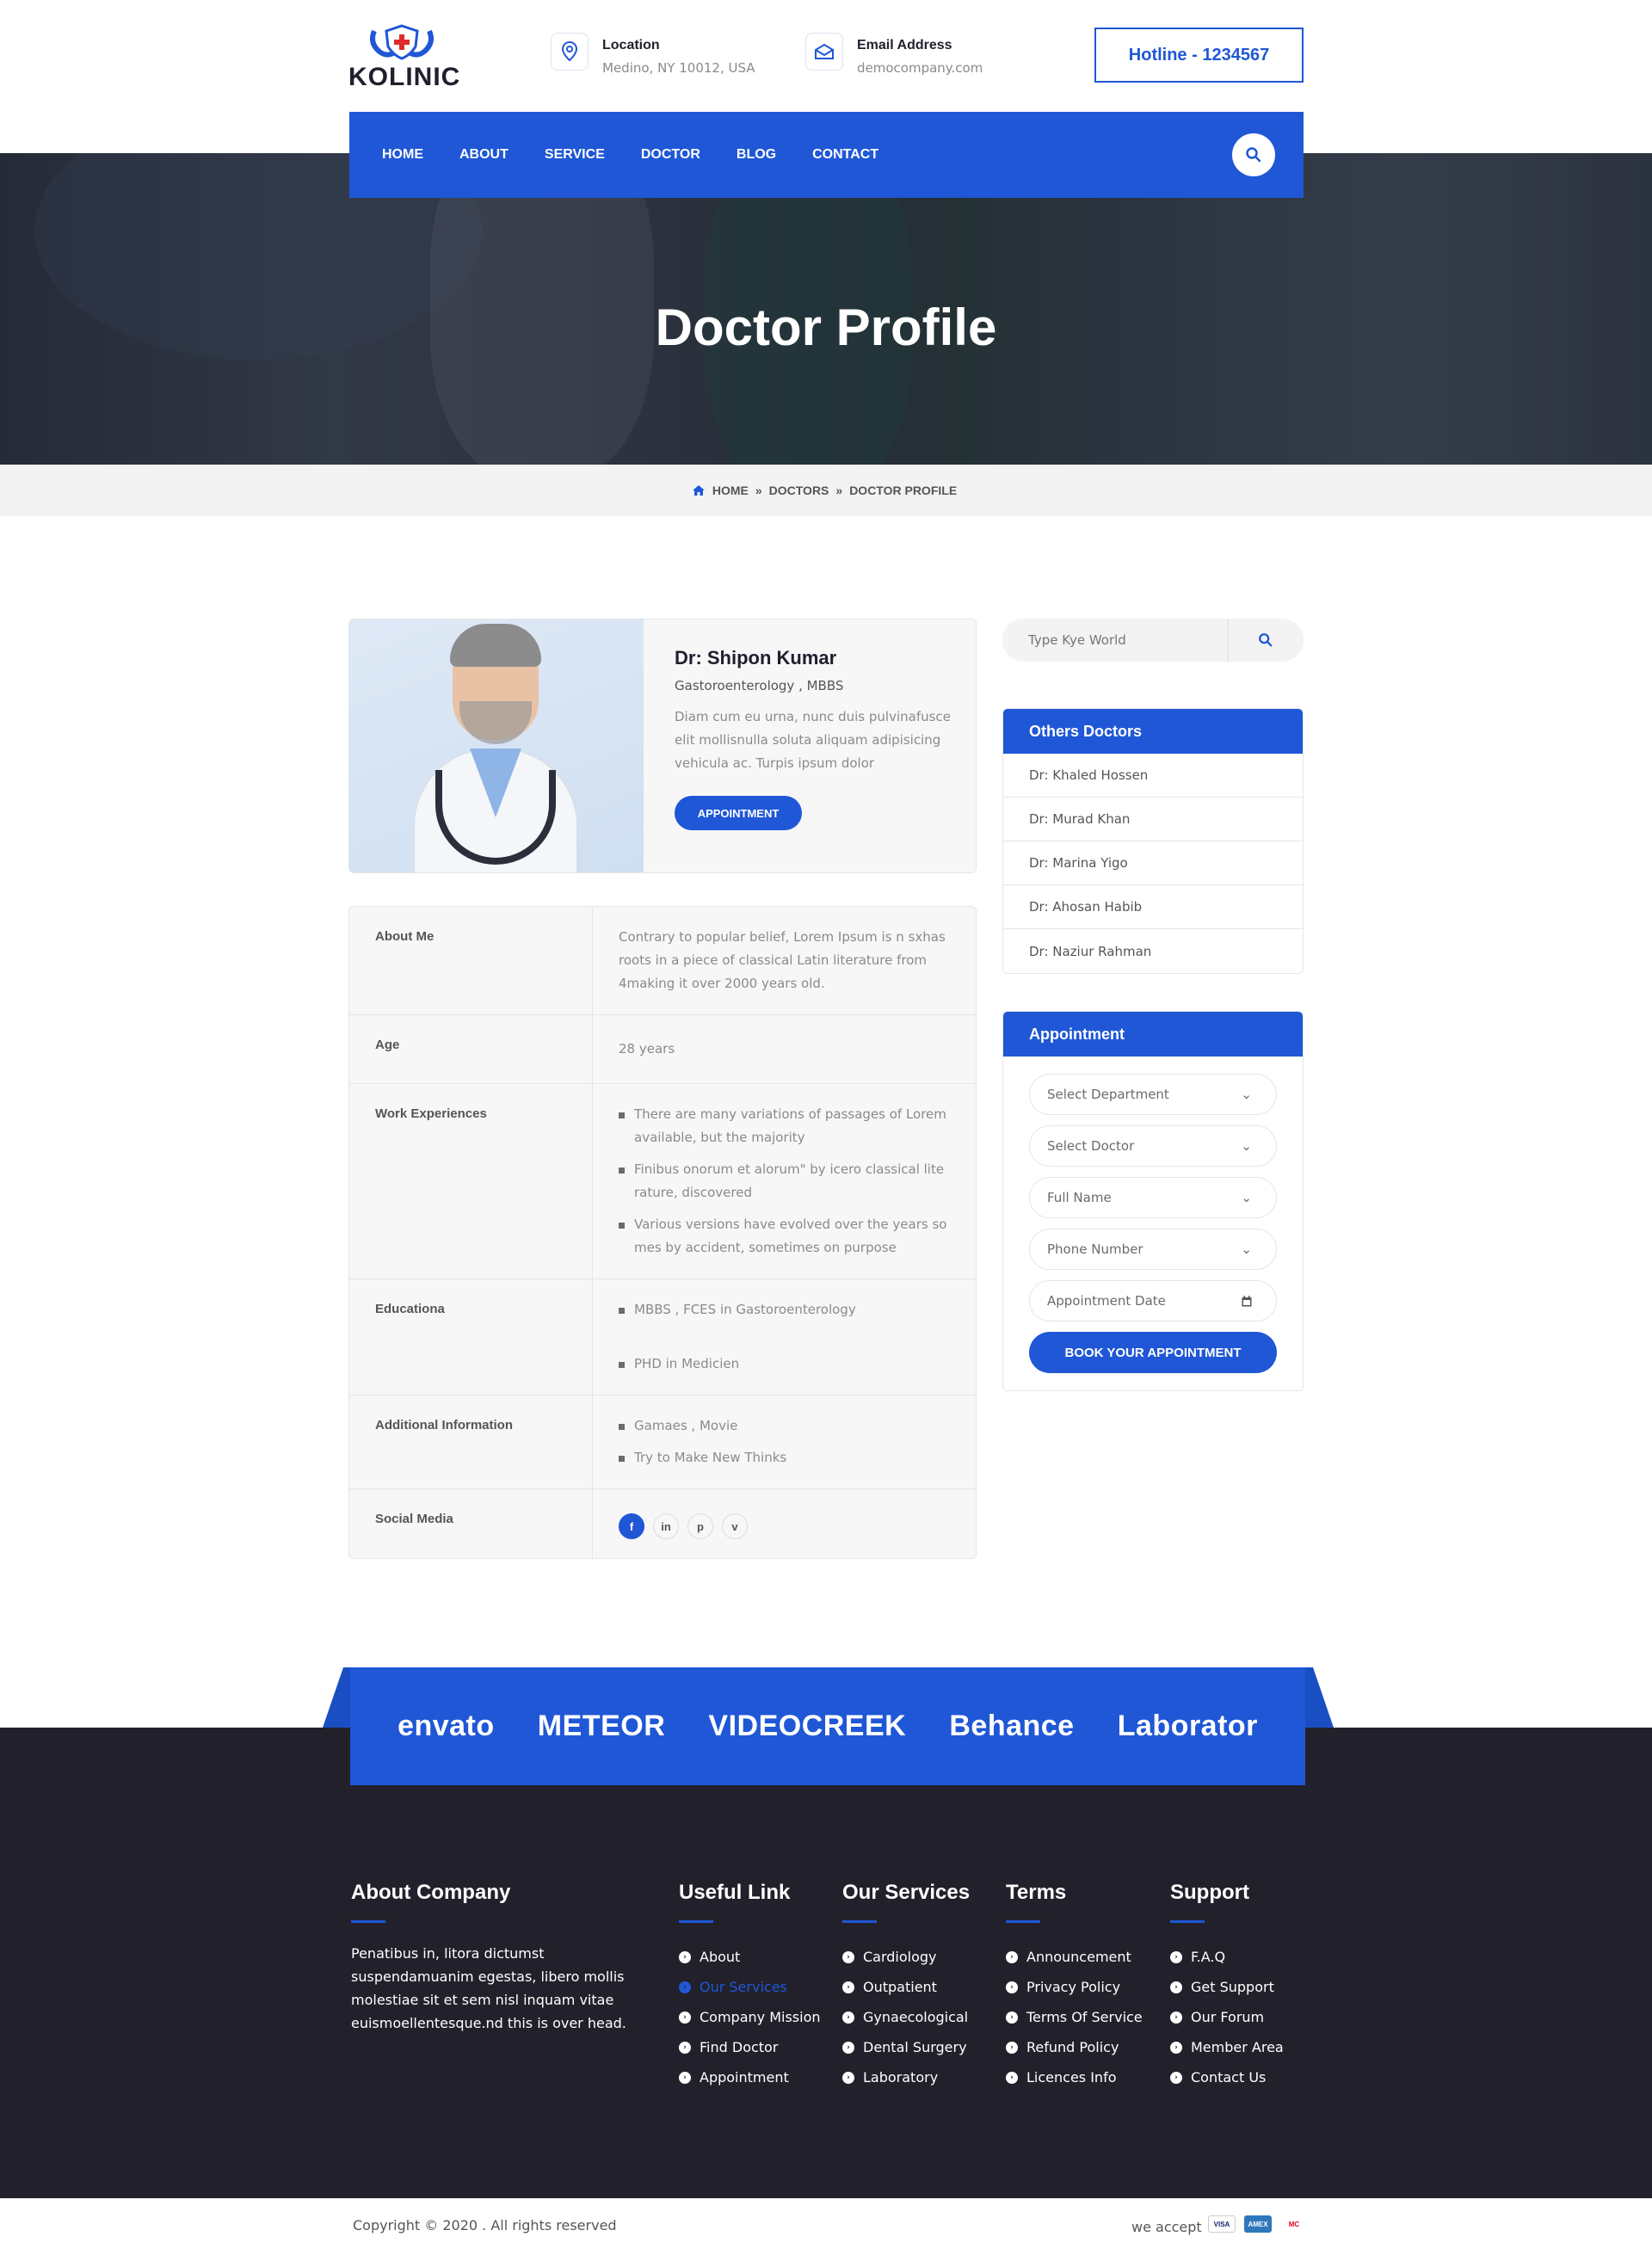  I want to click on vimeo-icon: v, so click(735, 1526).